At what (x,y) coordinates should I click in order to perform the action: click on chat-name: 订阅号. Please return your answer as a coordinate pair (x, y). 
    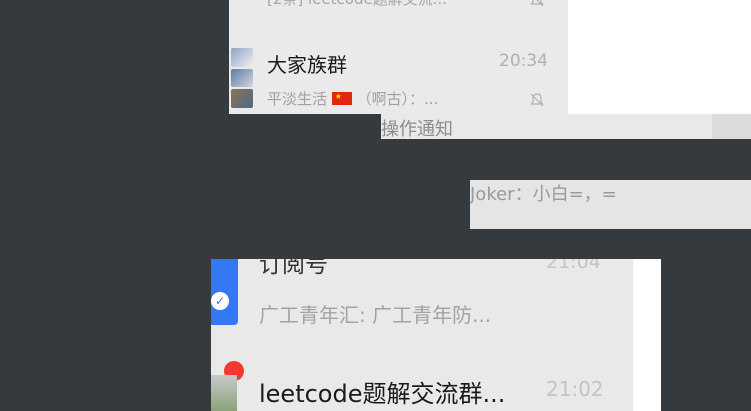
    Looking at the image, I should click on (293, 268).